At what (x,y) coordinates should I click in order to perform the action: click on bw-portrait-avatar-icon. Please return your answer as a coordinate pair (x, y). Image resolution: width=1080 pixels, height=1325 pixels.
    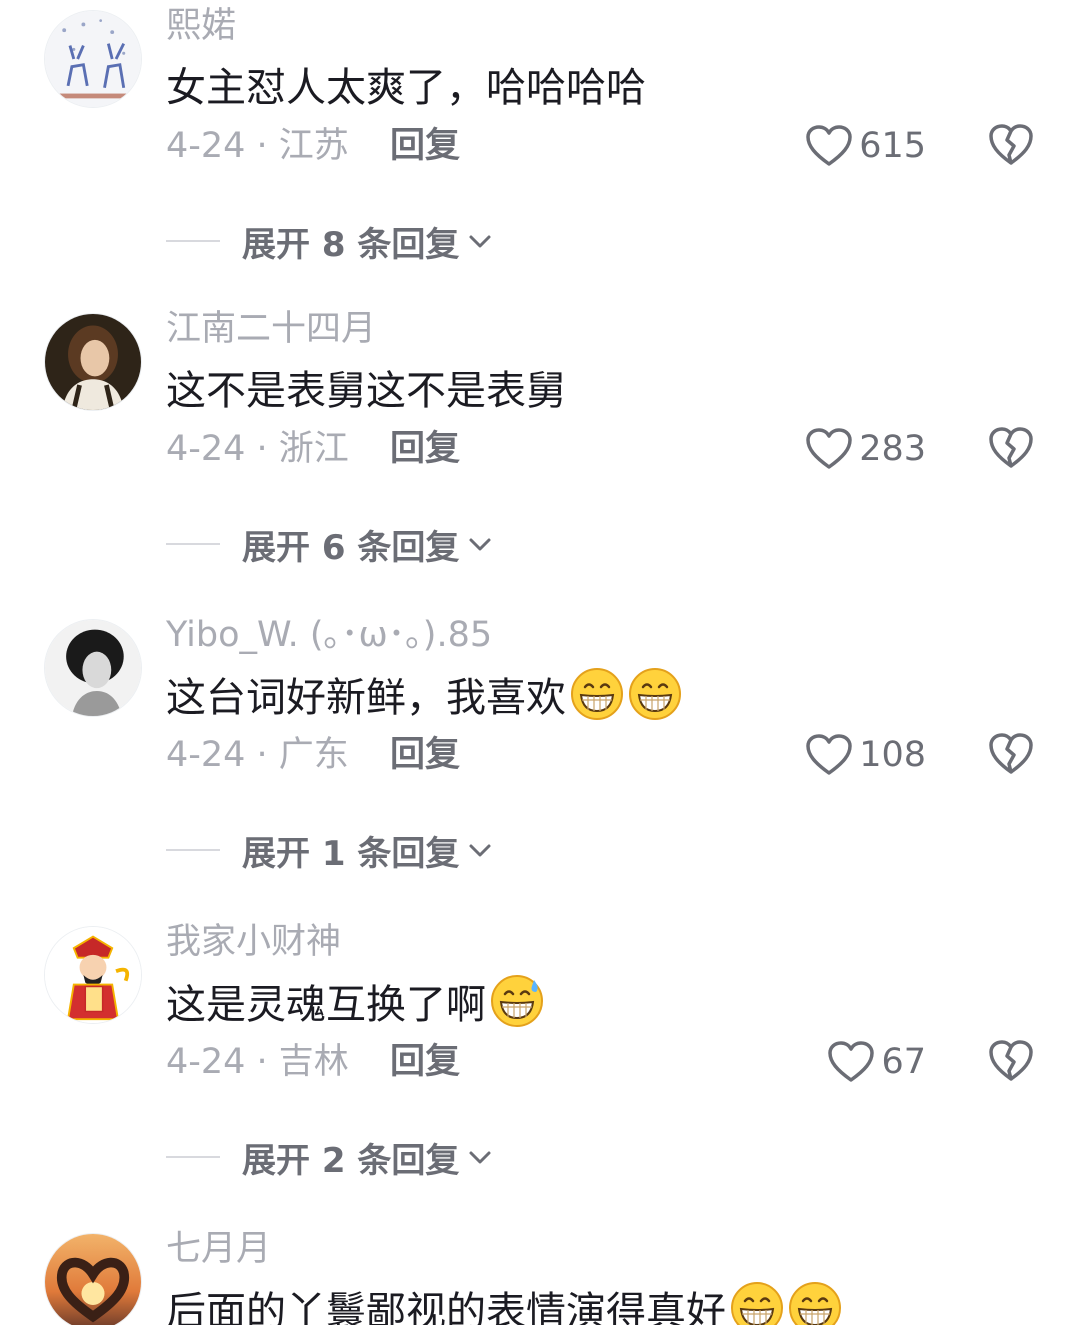
    Looking at the image, I should click on (93, 668).